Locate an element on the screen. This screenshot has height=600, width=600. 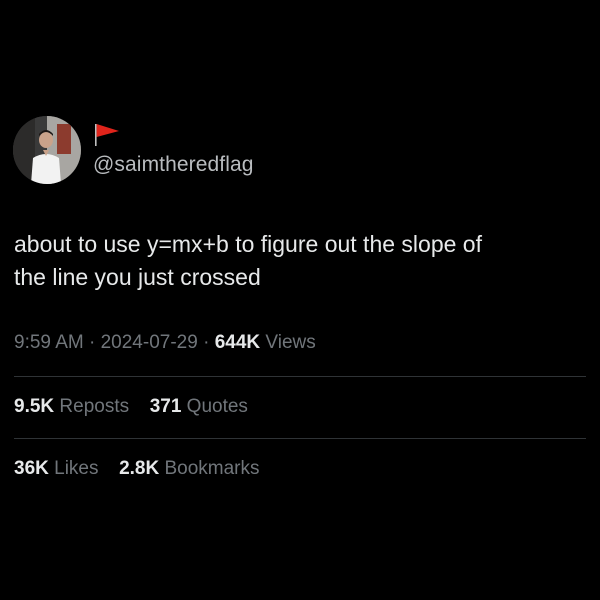
views-count: 644K is located at coordinates (237, 342).